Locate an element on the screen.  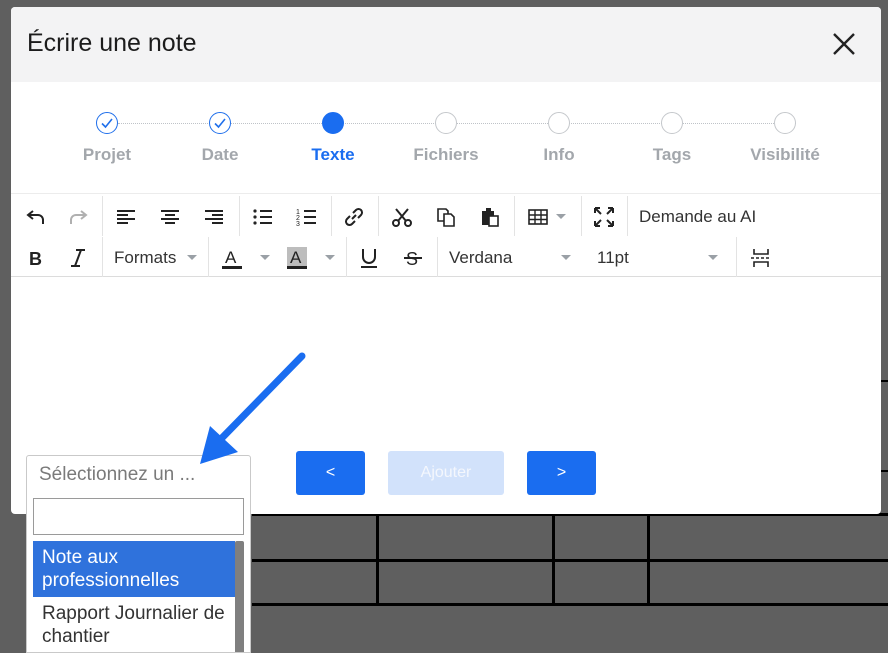
undo-icon is located at coordinates (35, 217).